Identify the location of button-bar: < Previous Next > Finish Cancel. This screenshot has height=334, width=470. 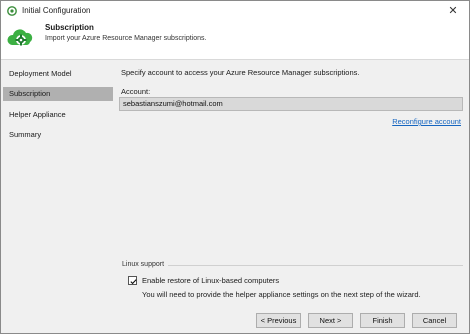
(235, 320).